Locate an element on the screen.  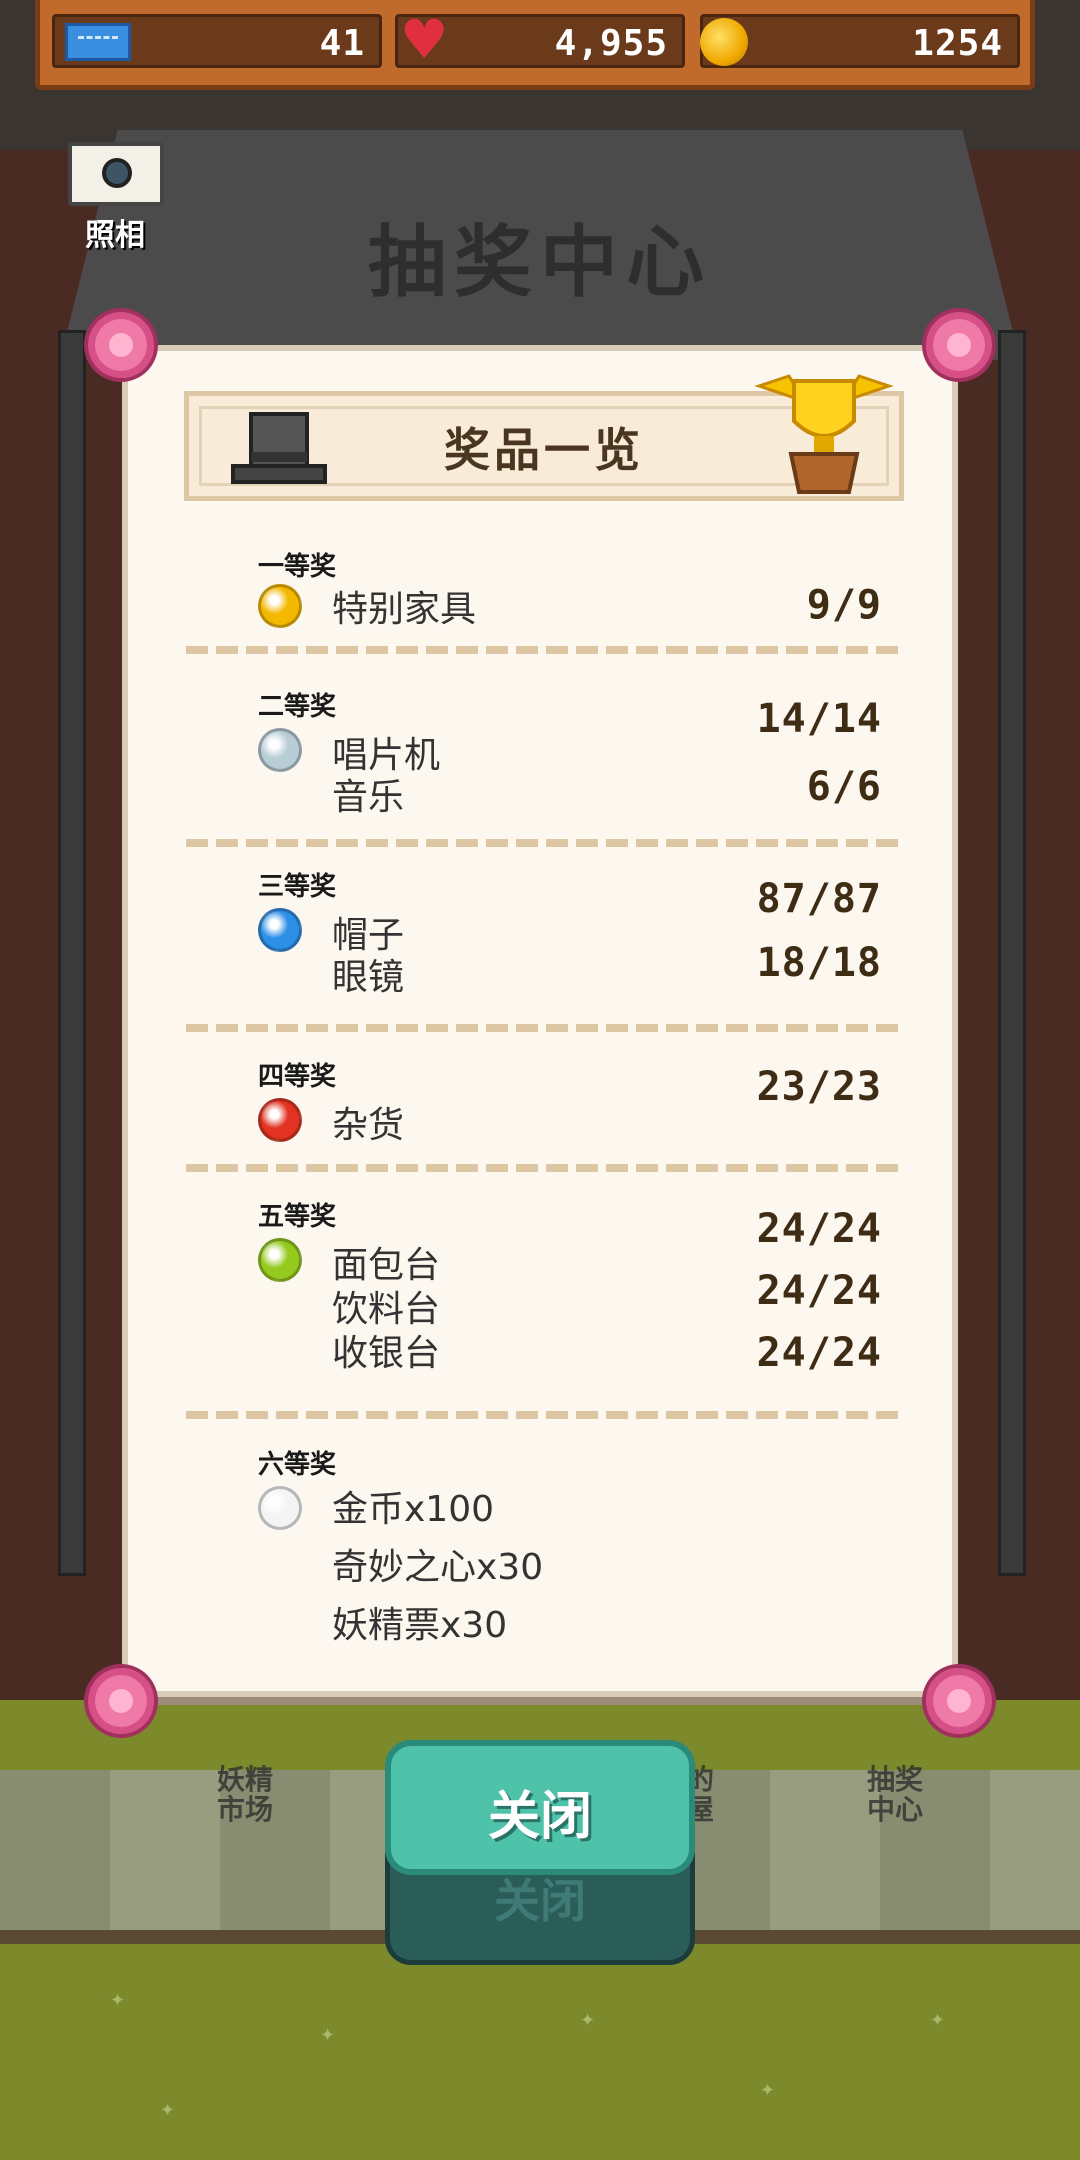
close-button: 关闭 is located at coordinates (540, 1807).